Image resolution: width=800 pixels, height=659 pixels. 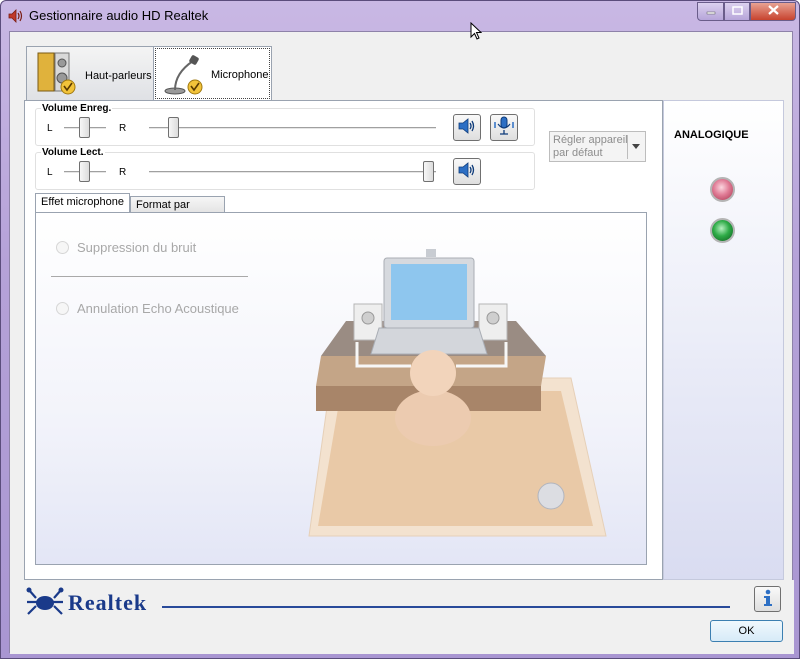 I want to click on default-device-dropdown: Régler appareil par défaut, so click(x=597, y=146).